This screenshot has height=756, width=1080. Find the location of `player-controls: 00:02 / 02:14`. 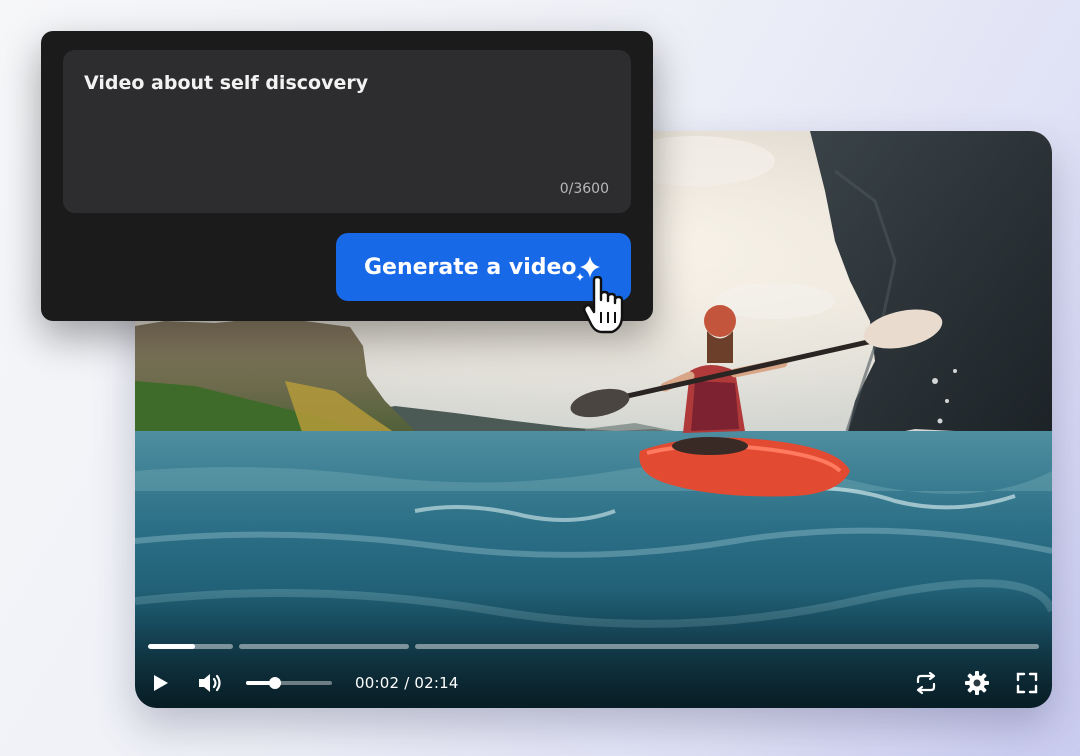

player-controls: 00:02 / 02:14 is located at coordinates (593, 683).